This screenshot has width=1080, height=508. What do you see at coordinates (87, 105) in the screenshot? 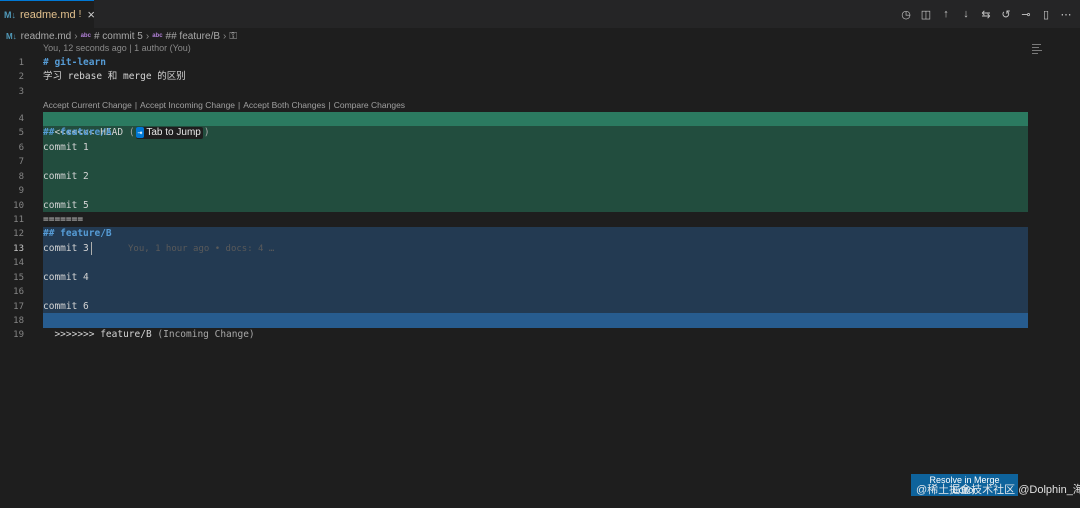
I see `accept-current-change-button: Accept Current Change` at bounding box center [87, 105].